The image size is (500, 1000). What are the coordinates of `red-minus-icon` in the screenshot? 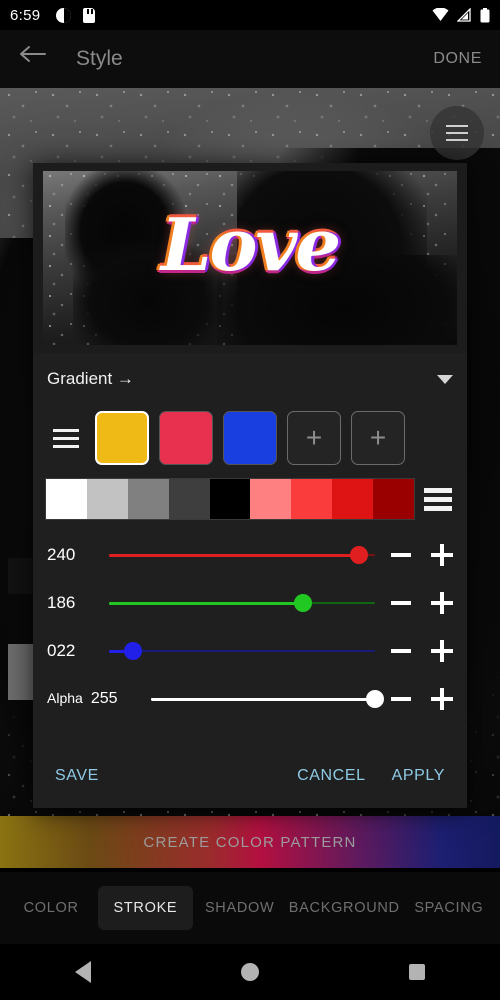 It's located at (401, 555).